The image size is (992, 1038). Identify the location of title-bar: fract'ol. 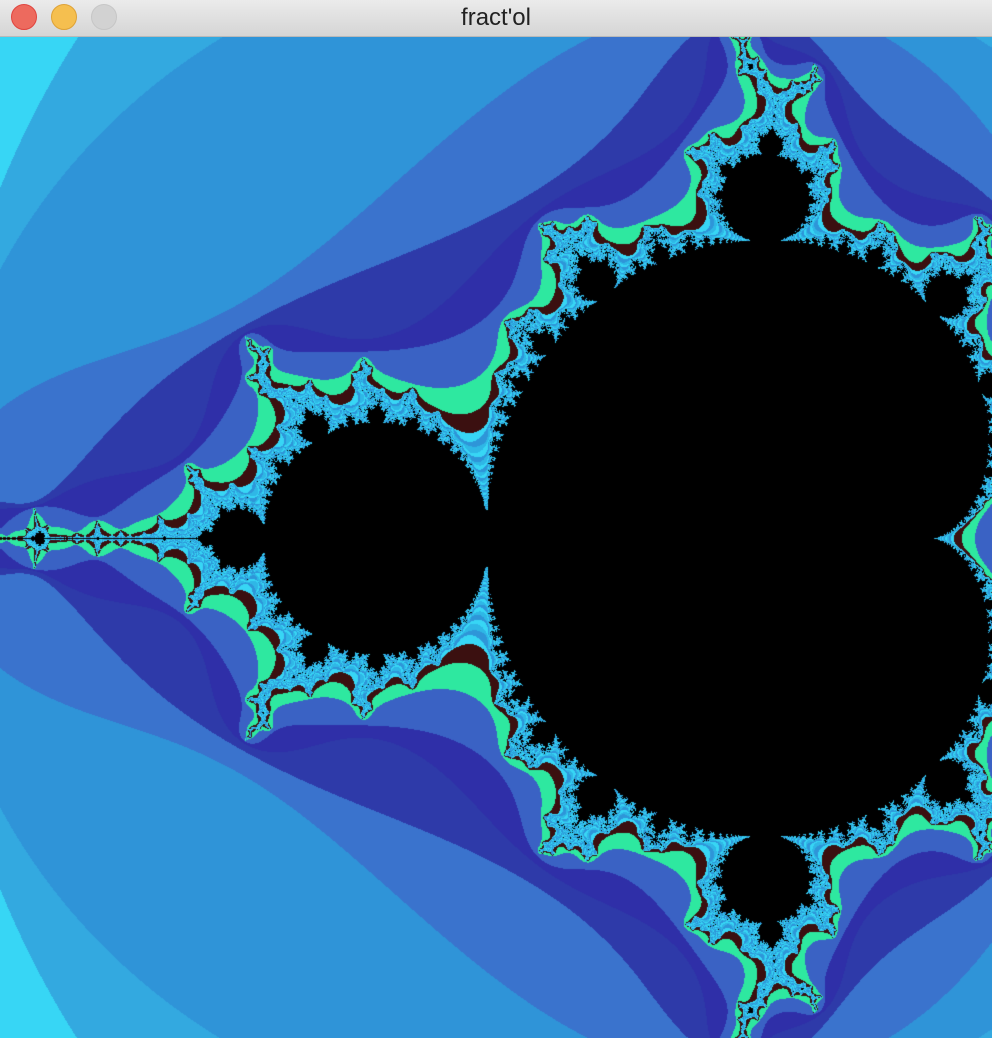
(496, 18).